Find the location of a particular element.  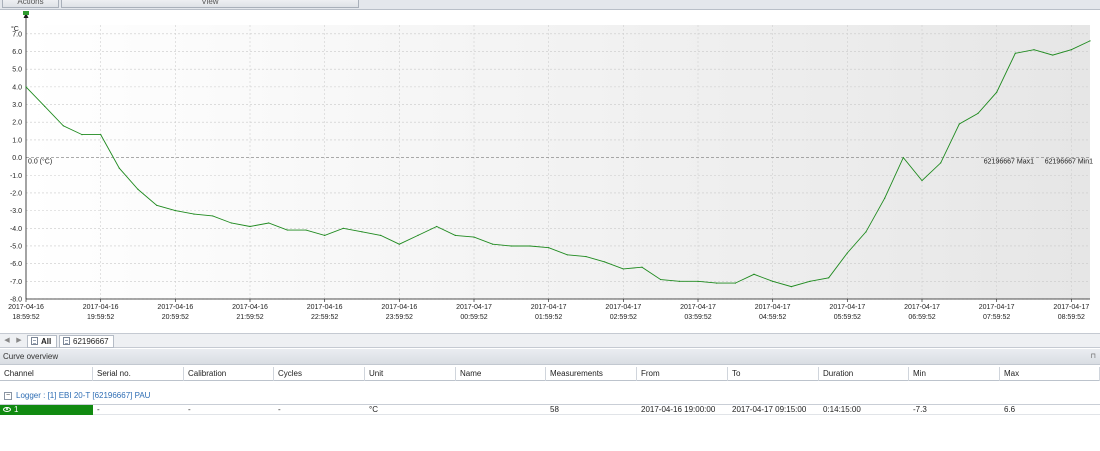

column-header-to: To is located at coordinates (773, 374).